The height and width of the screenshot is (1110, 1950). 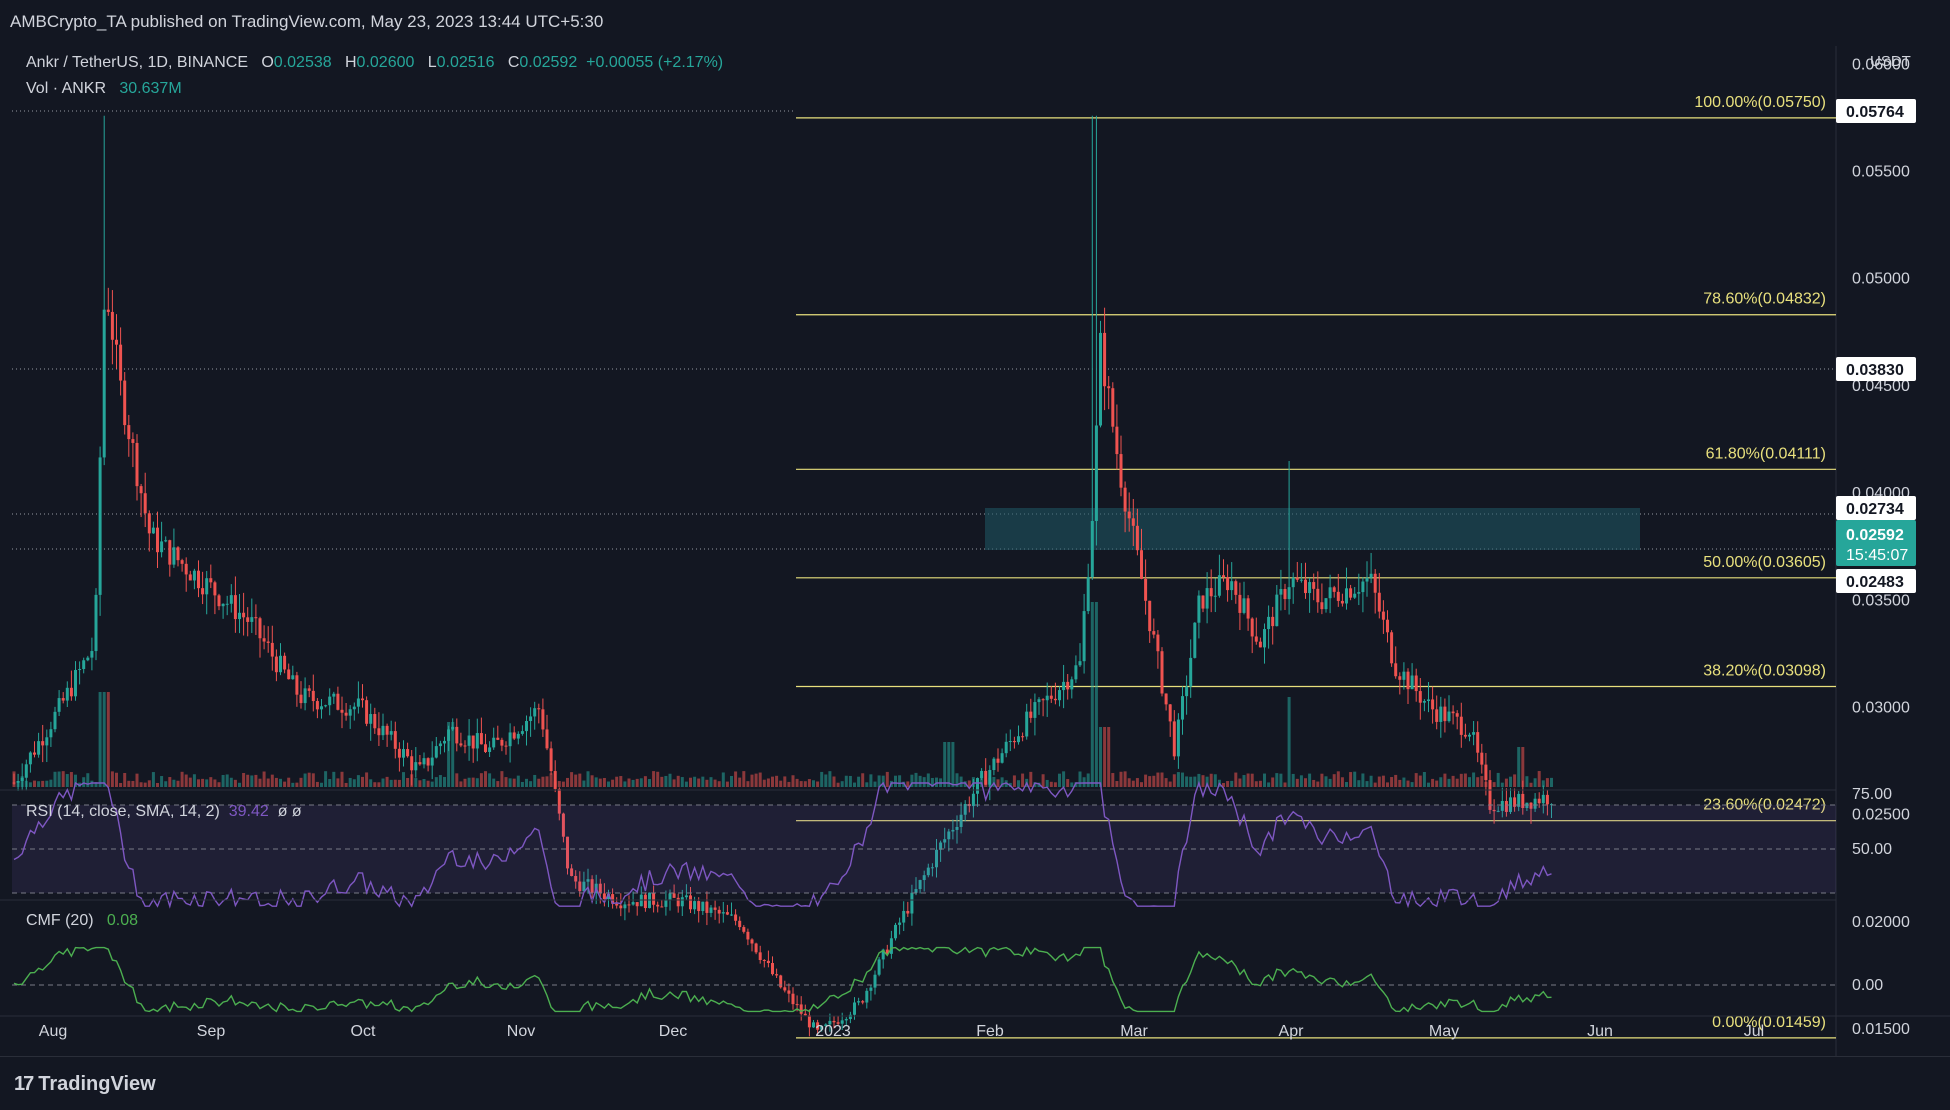 What do you see at coordinates (123, 811) in the screenshot?
I see `rsi-label: RSI (14, close, SMA, 14, 2)` at bounding box center [123, 811].